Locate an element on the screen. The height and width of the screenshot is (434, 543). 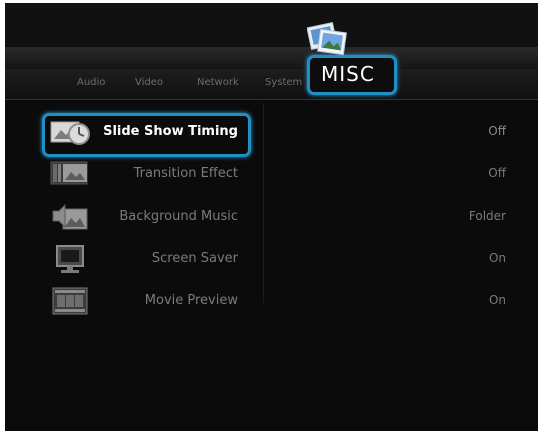
header-band is located at coordinates (271, 58).